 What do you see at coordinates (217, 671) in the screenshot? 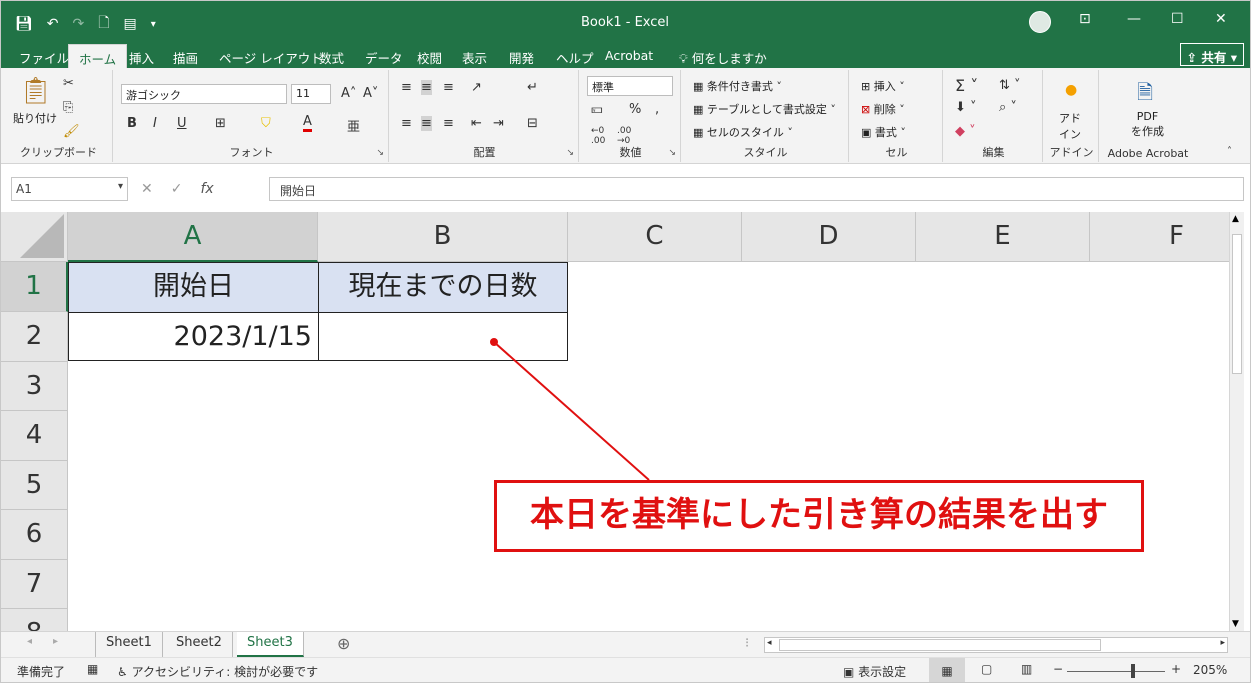
I see `accessibility-checker: ♿︎ アクセシビリティ: 検討が必要です` at bounding box center [217, 671].